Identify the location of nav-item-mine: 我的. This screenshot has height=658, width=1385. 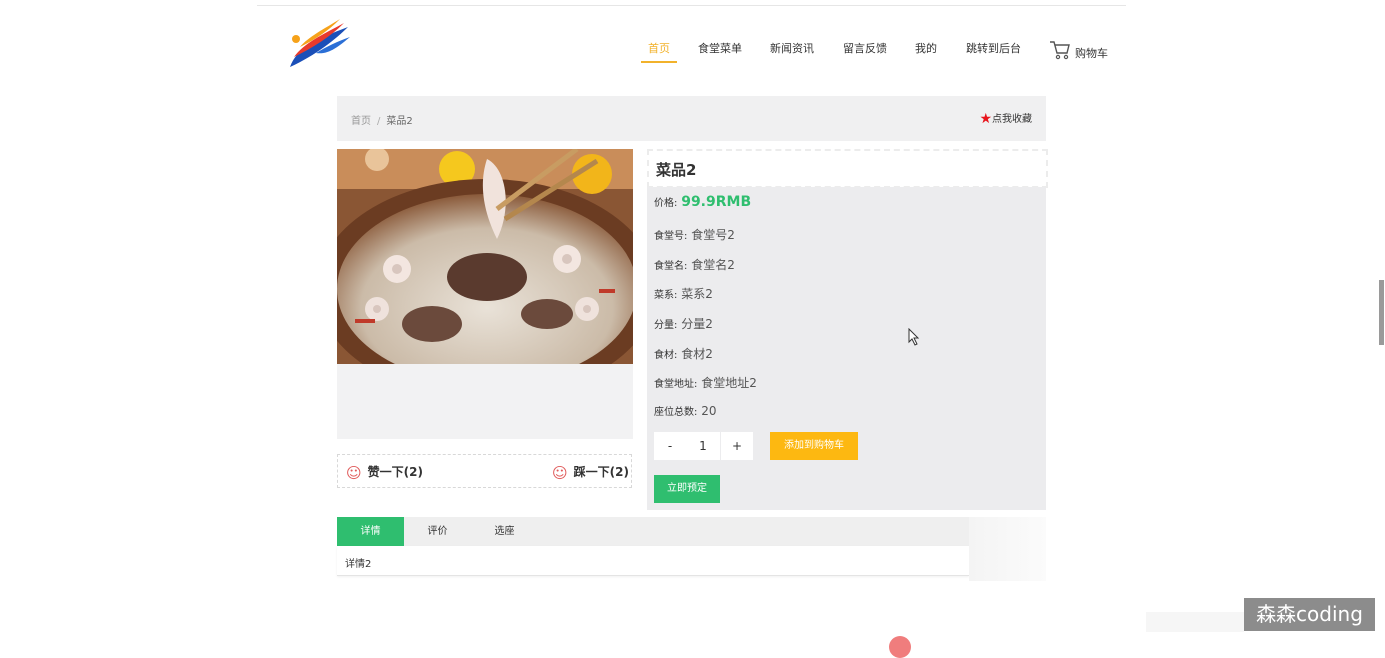
(926, 49).